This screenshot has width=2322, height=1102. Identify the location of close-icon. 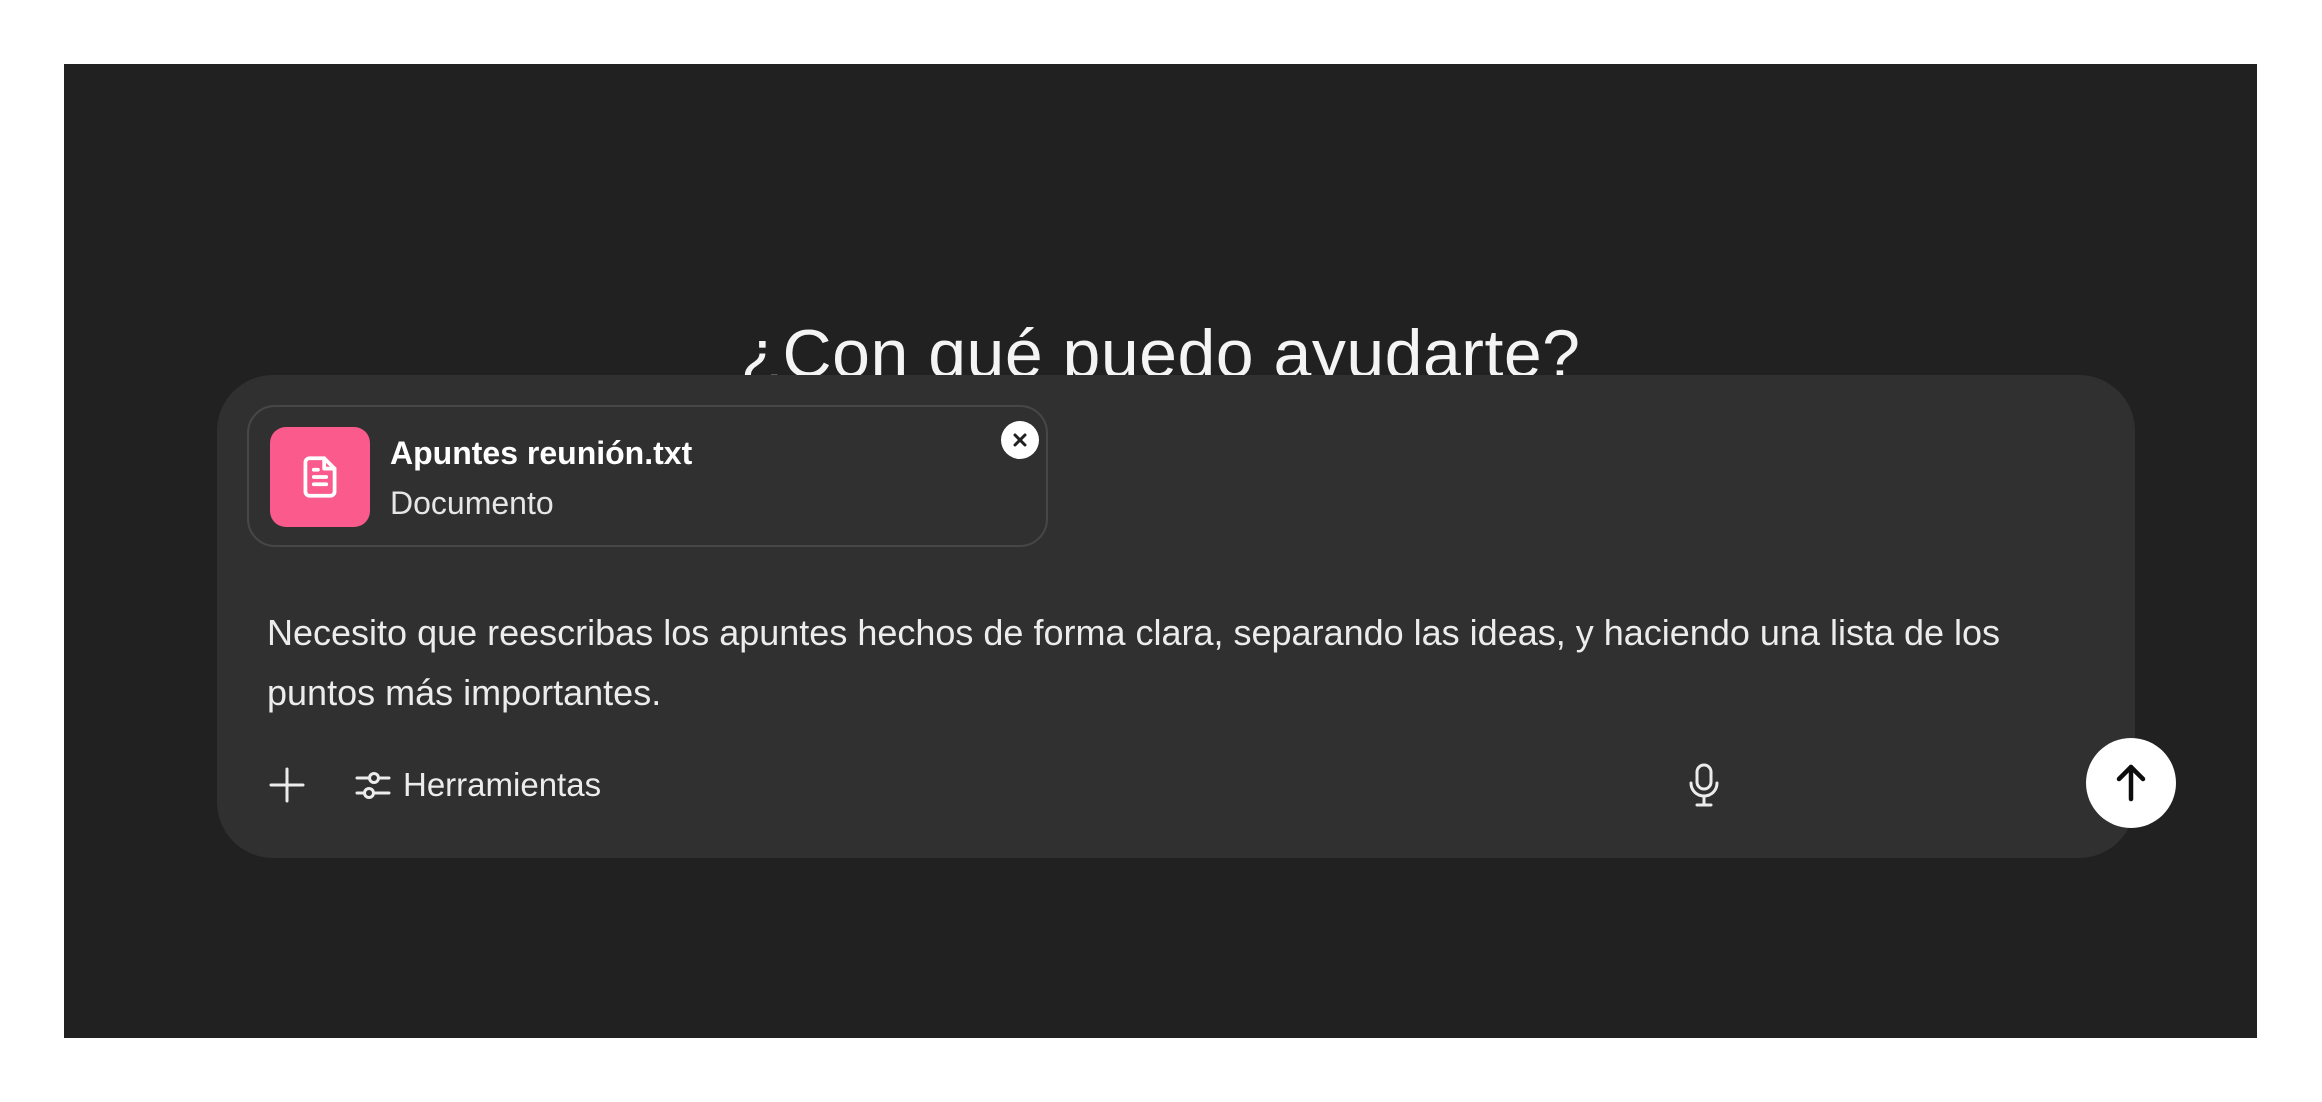
(1020, 440).